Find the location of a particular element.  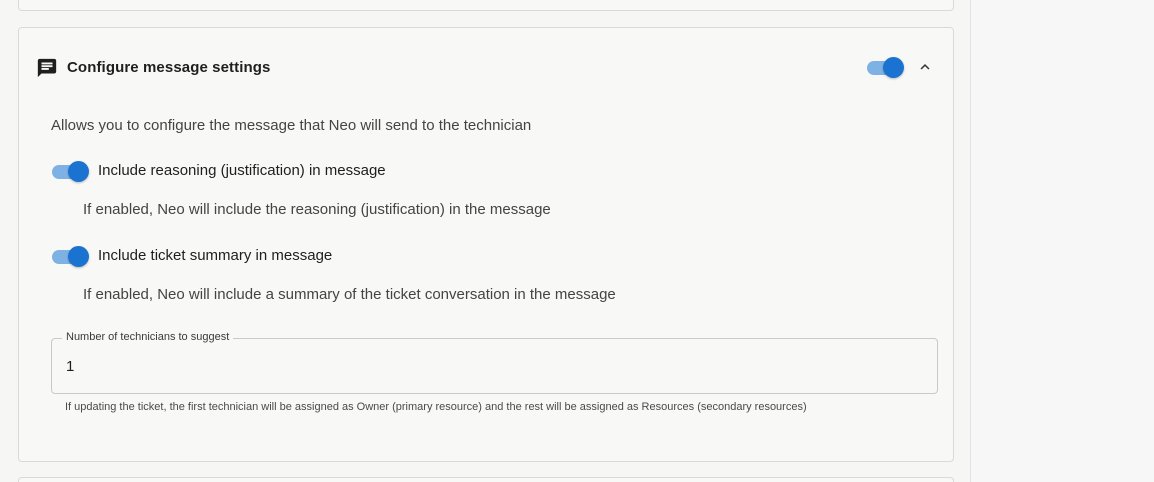

chevron-up-icon is located at coordinates (925, 67).